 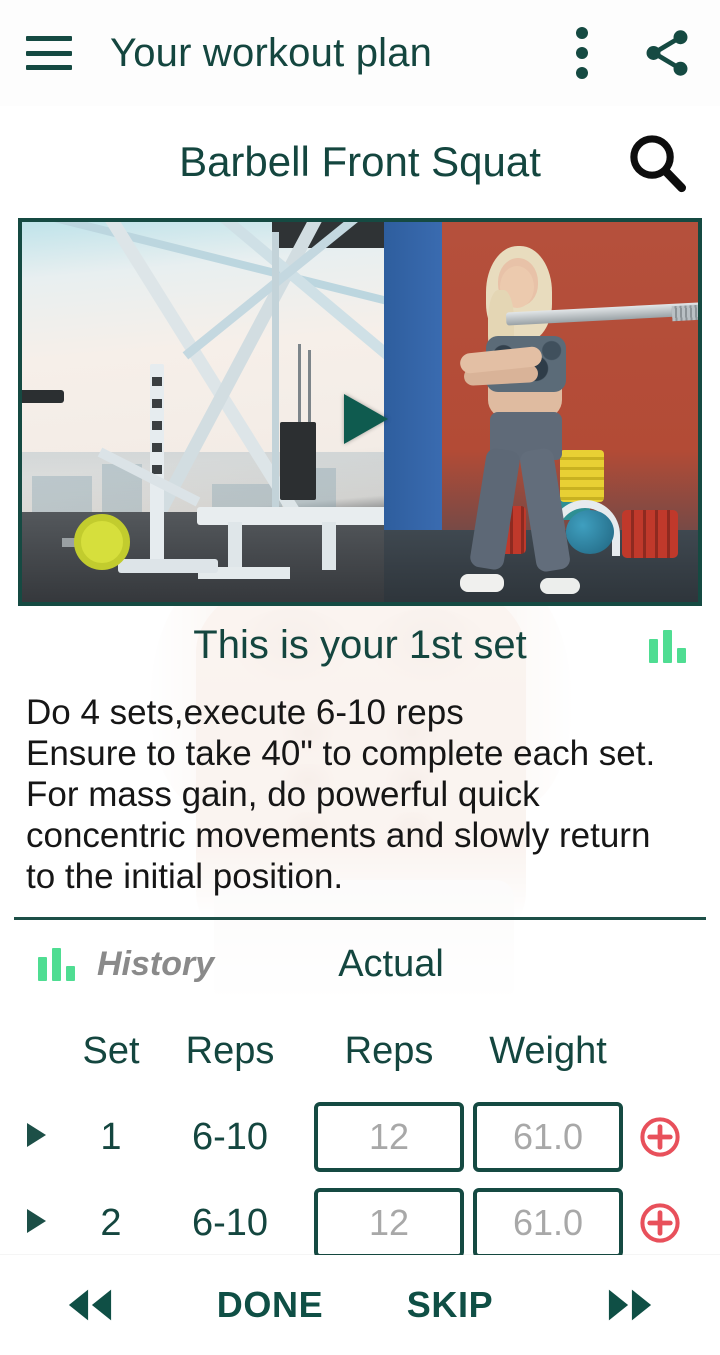 I want to click on history-actual-row: History Actual, so click(x=360, y=964).